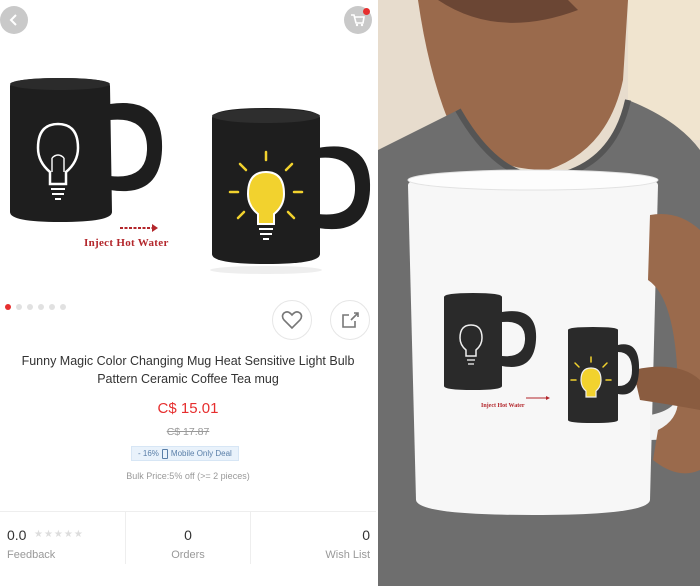 This screenshot has height=586, width=700. Describe the element at coordinates (188, 432) in the screenshot. I see `original-price: C$ 17.87` at that location.